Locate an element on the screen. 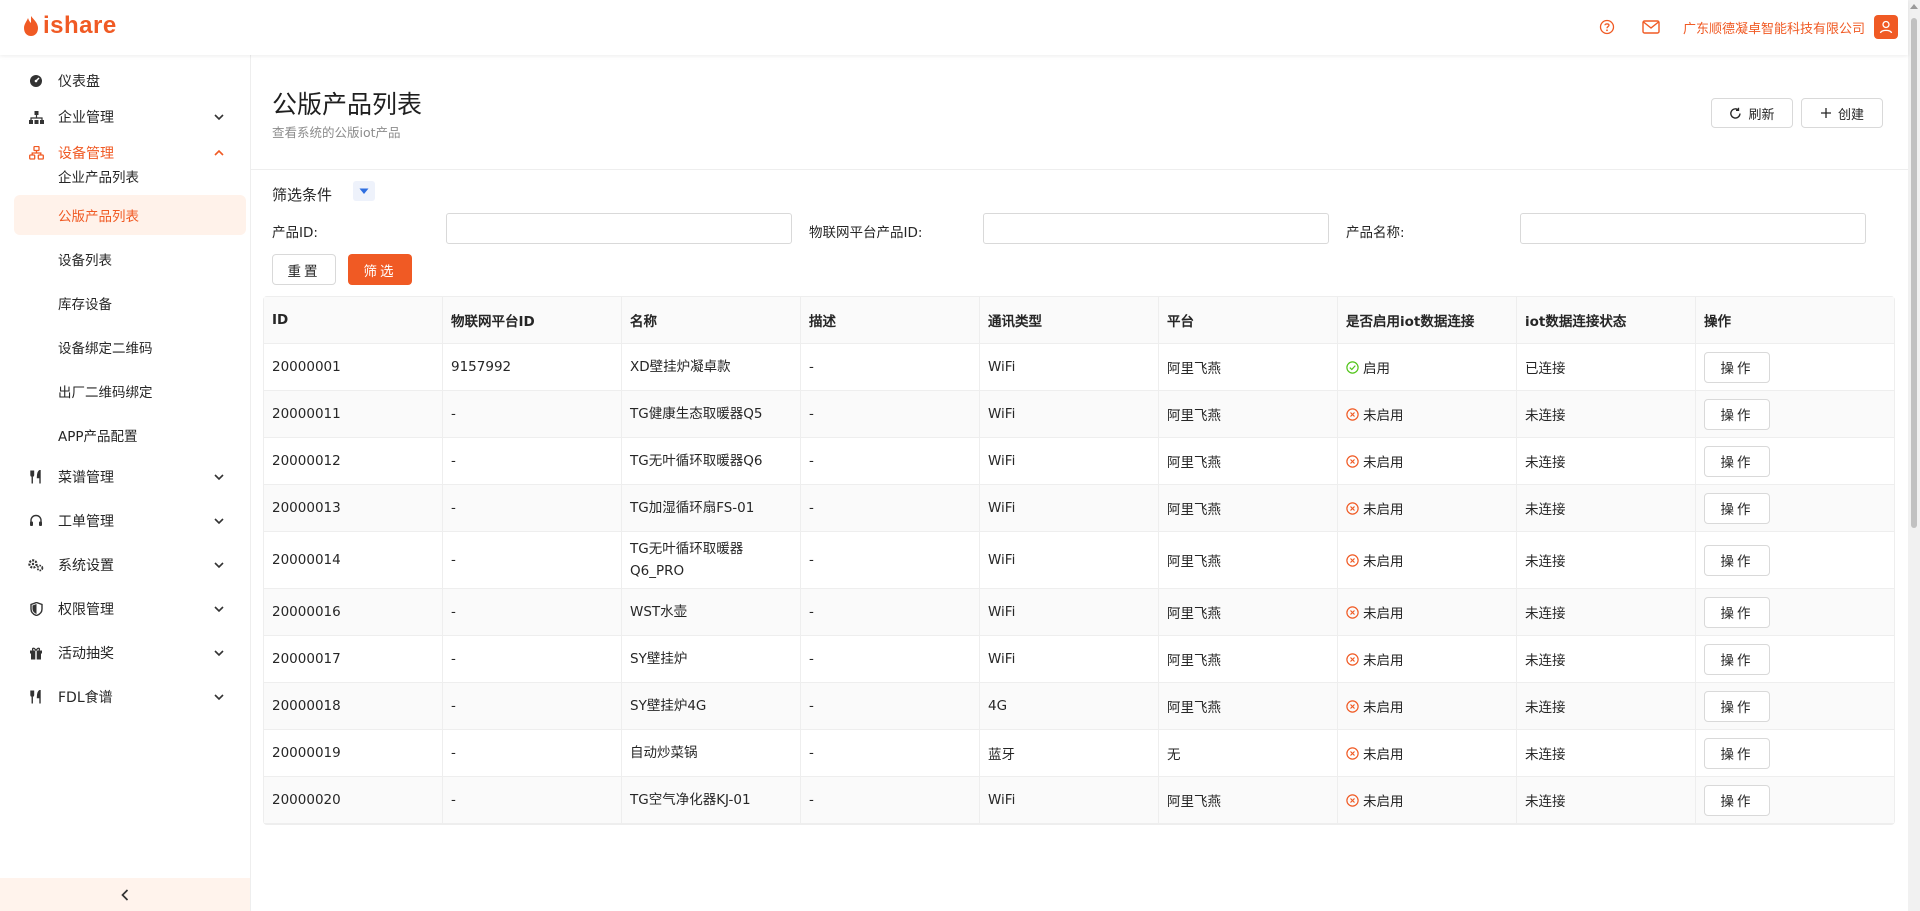 The width and height of the screenshot is (1920, 911). cell-id: 20000001 is located at coordinates (353, 367).